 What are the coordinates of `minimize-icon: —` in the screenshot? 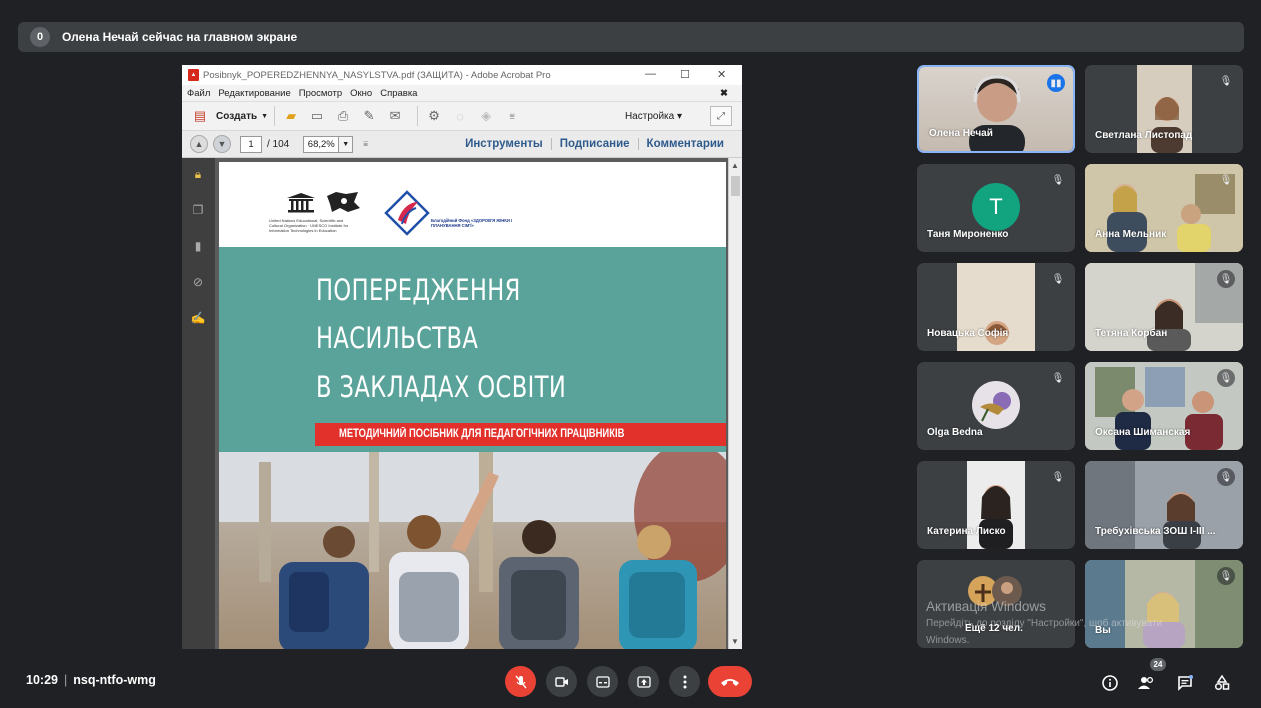 It's located at (650, 74).